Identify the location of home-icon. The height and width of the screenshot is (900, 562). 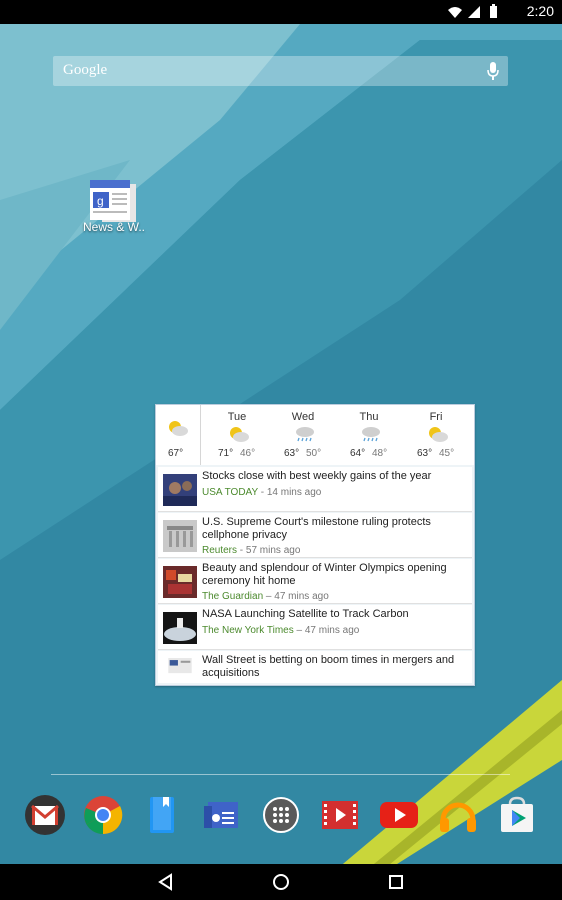
(281, 882).